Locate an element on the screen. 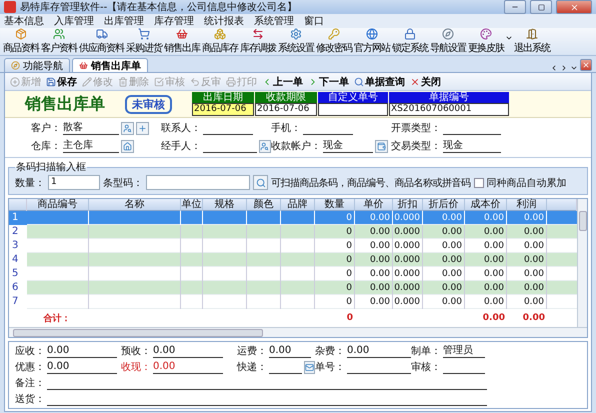  row-number: 4 is located at coordinates (18, 260).